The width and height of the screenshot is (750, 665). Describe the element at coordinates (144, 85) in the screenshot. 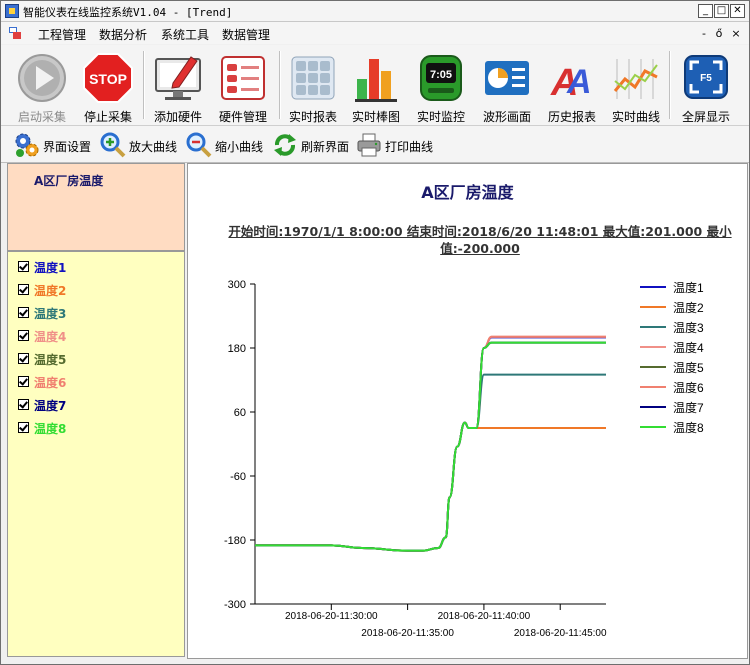

I see `toolbar-separator` at that location.